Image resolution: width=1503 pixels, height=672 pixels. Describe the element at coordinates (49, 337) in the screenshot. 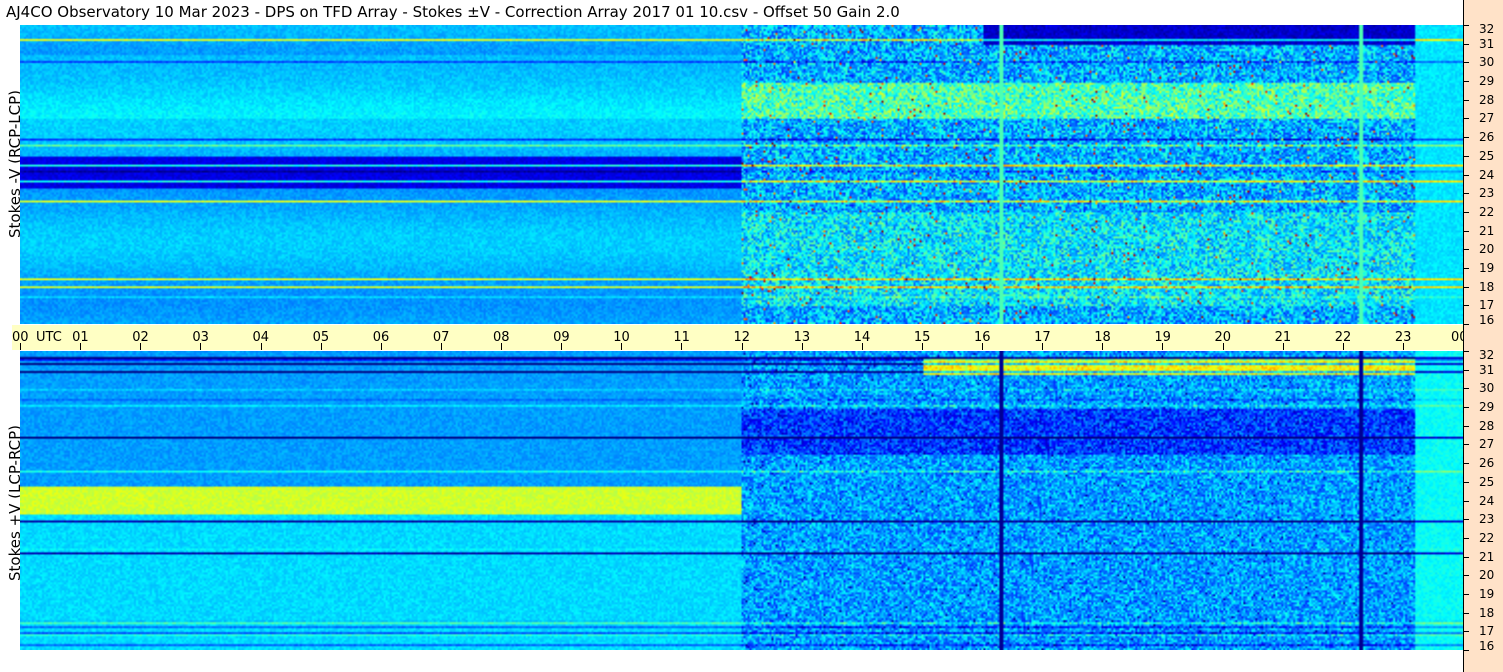

I see `utc-unit-label: UTC` at that location.